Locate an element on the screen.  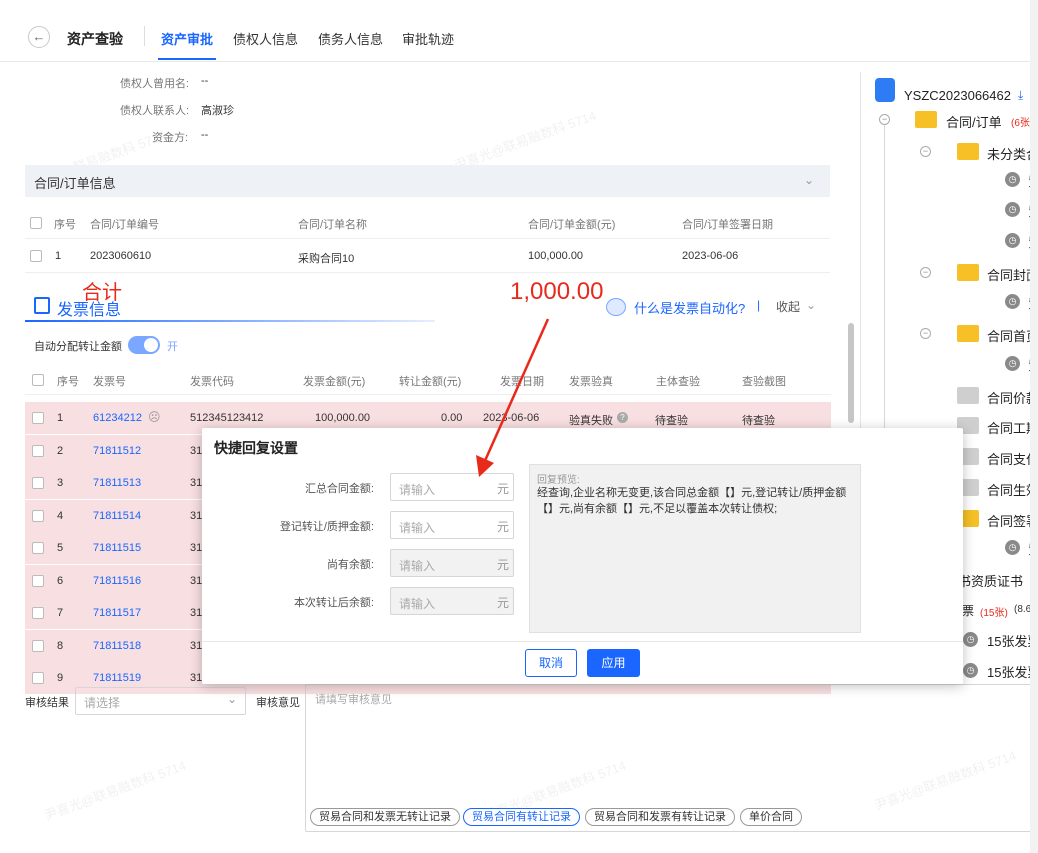
funder-value: -- is located at coordinates (205, 135).